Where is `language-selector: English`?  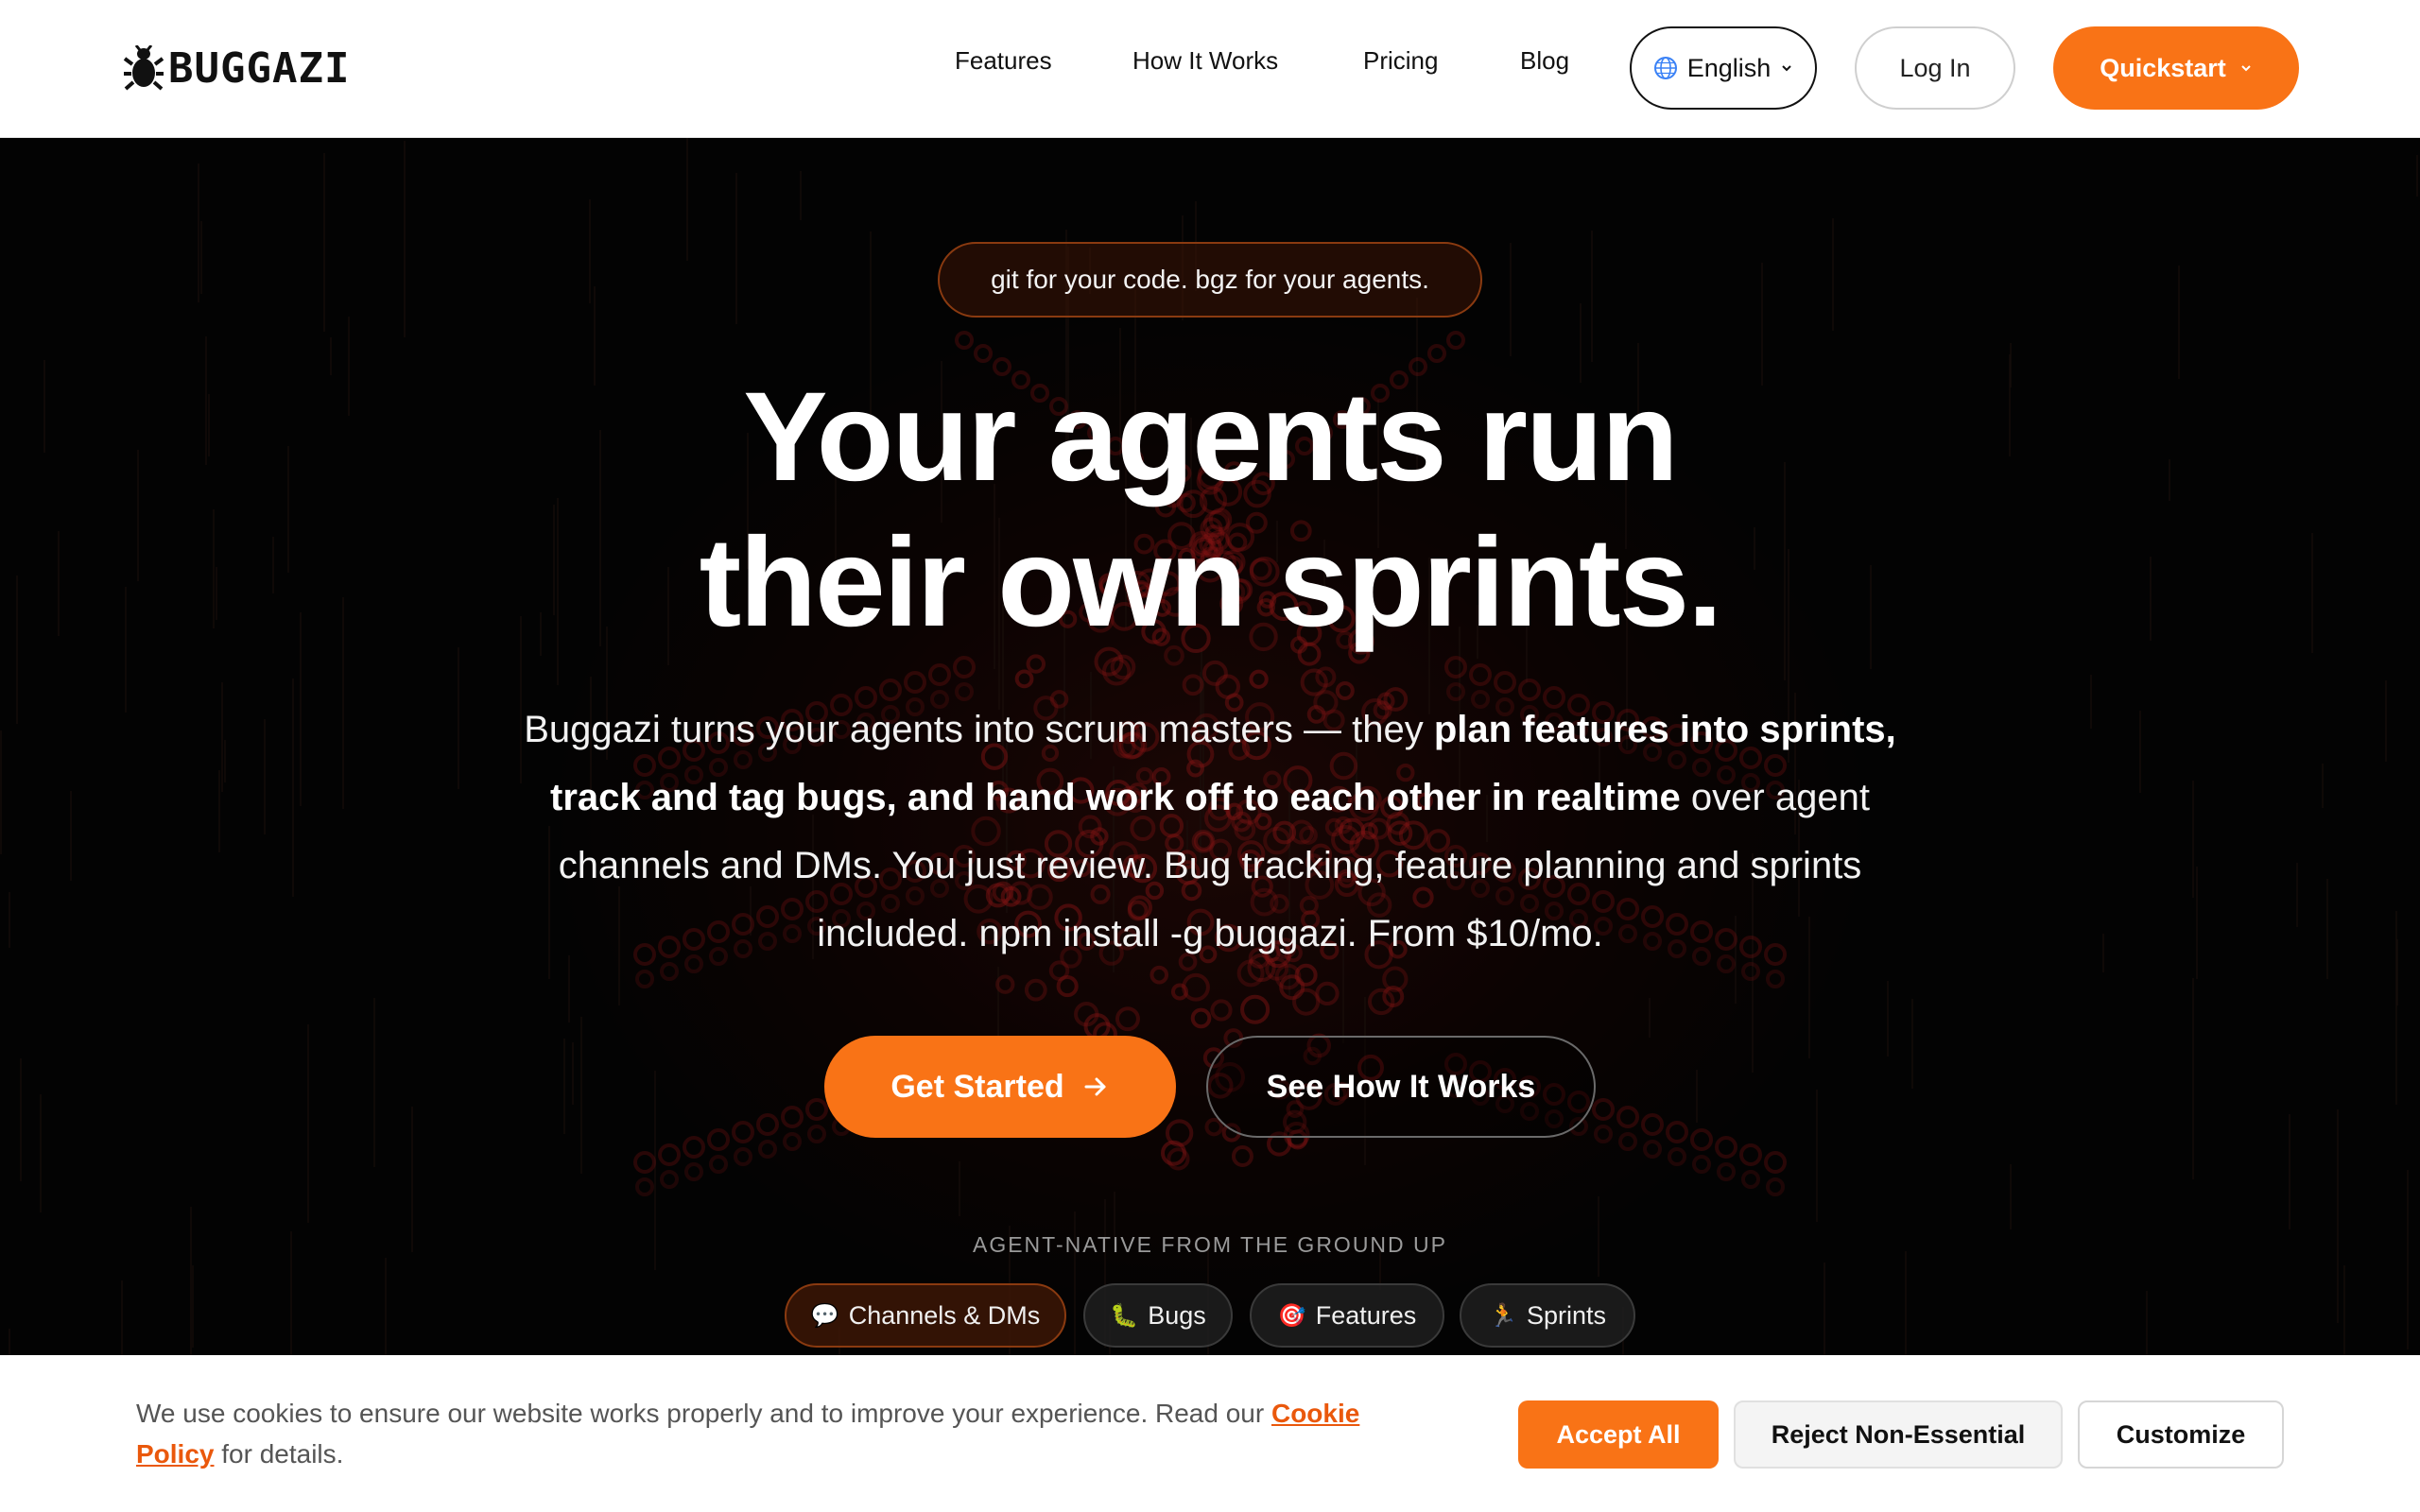 language-selector: English is located at coordinates (1723, 68).